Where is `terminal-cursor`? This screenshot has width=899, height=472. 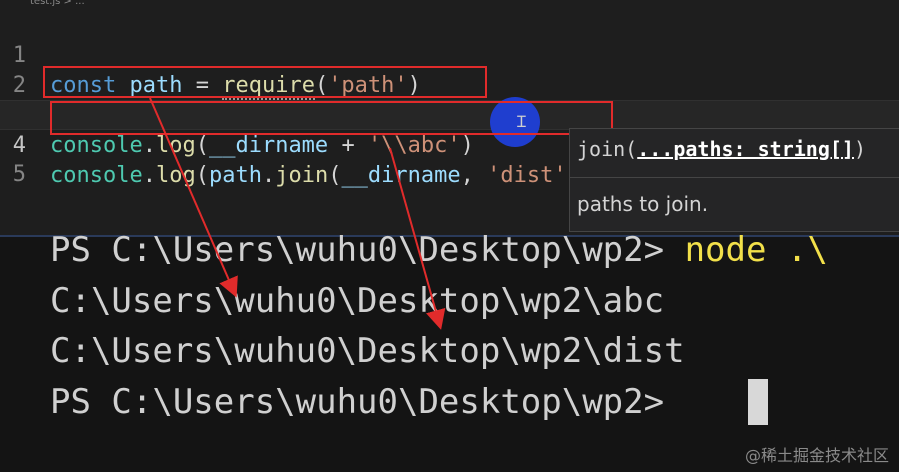 terminal-cursor is located at coordinates (758, 402).